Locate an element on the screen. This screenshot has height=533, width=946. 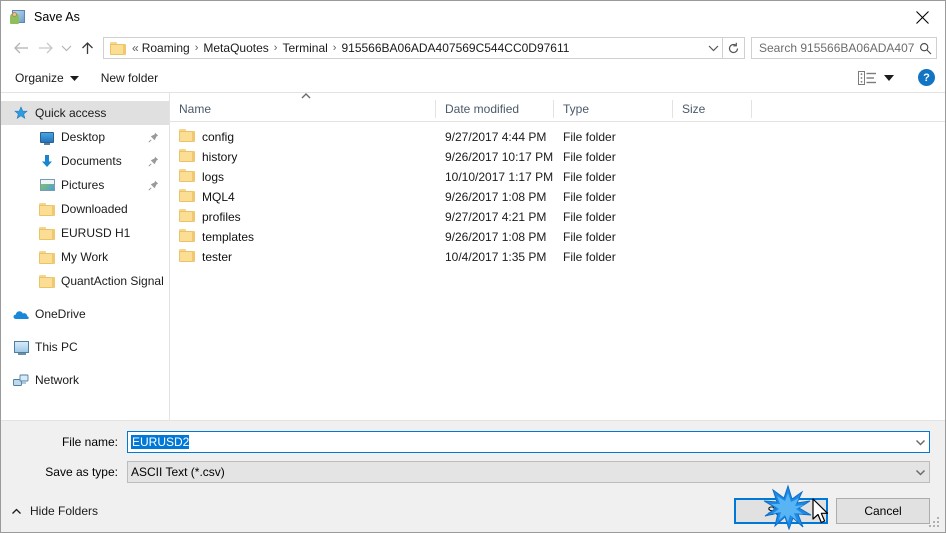
file-name-dropdown-button is located at coordinates (920, 442).